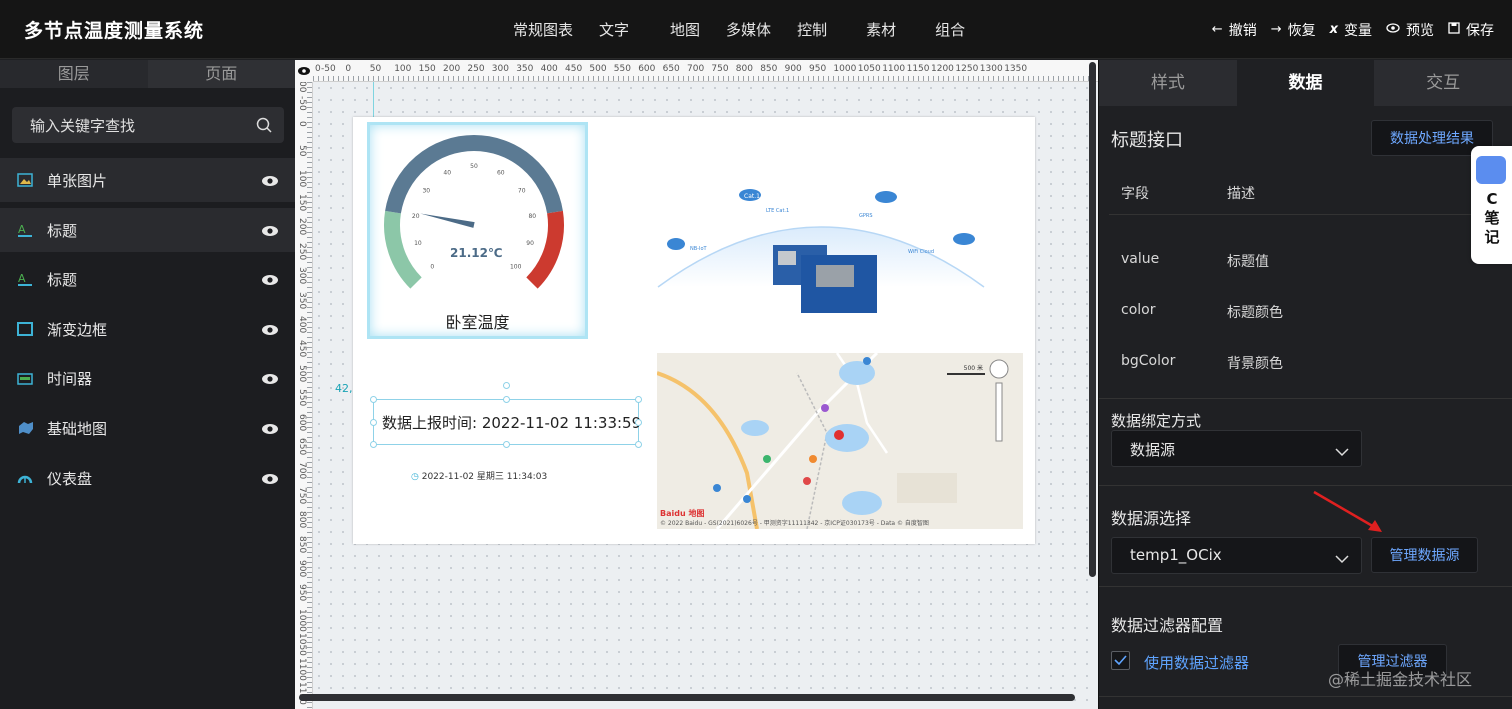 The image size is (1512, 709). Describe the element at coordinates (1443, 83) in the screenshot. I see `tab-interaction: 交互` at that location.